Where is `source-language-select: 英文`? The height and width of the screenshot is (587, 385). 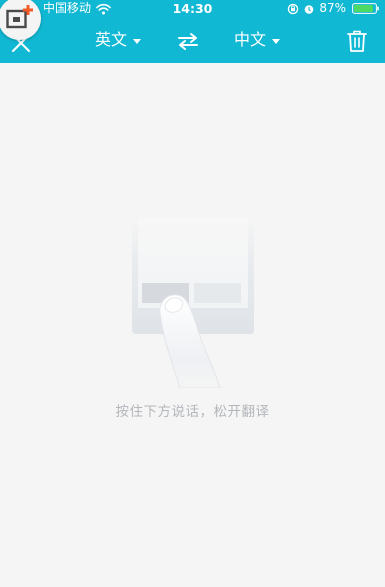 source-language-select: 英文 is located at coordinates (118, 40).